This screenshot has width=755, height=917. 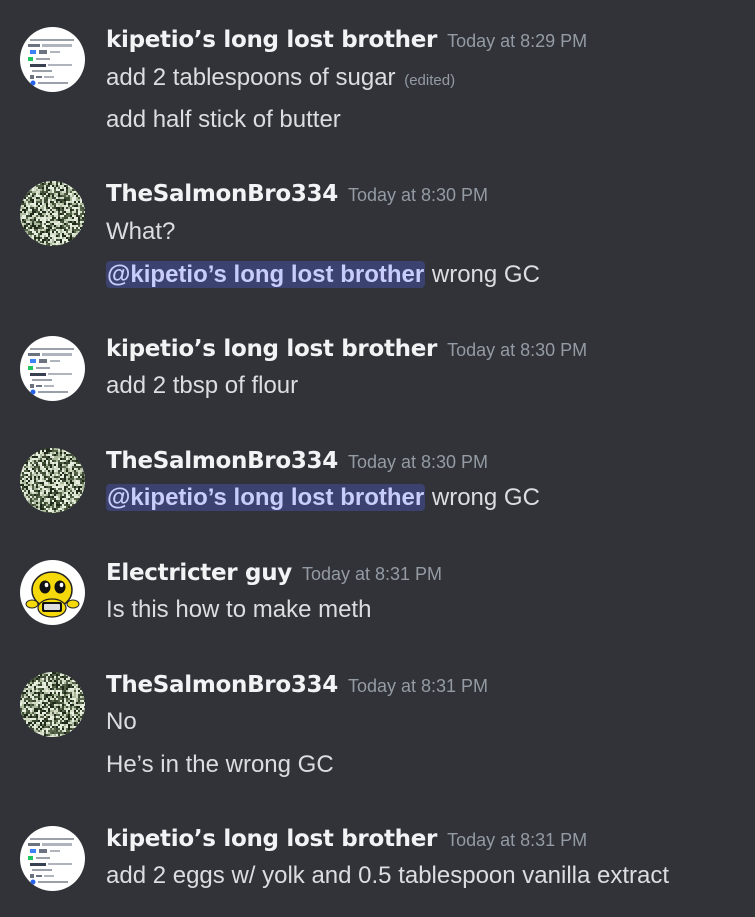 I want to click on yellow-creature-avatar-icon, so click(x=52, y=592).